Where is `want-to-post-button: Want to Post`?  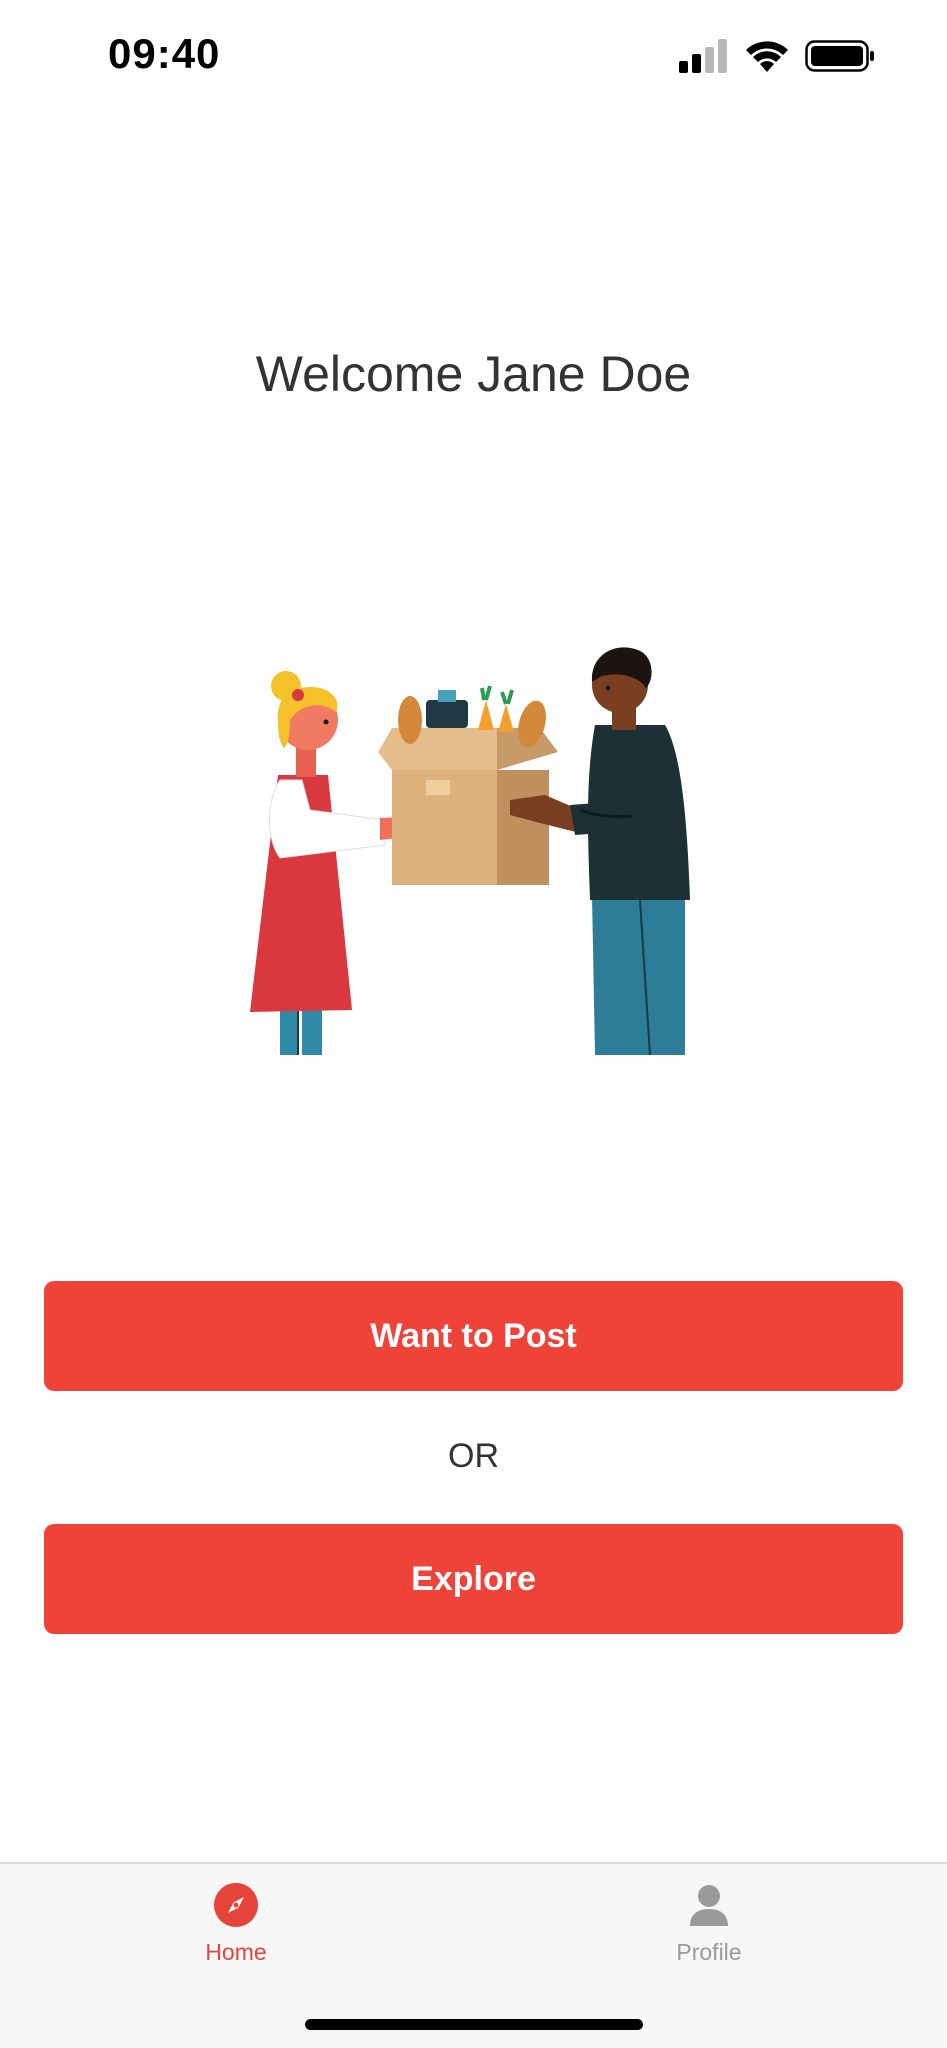 want-to-post-button: Want to Post is located at coordinates (473, 1336).